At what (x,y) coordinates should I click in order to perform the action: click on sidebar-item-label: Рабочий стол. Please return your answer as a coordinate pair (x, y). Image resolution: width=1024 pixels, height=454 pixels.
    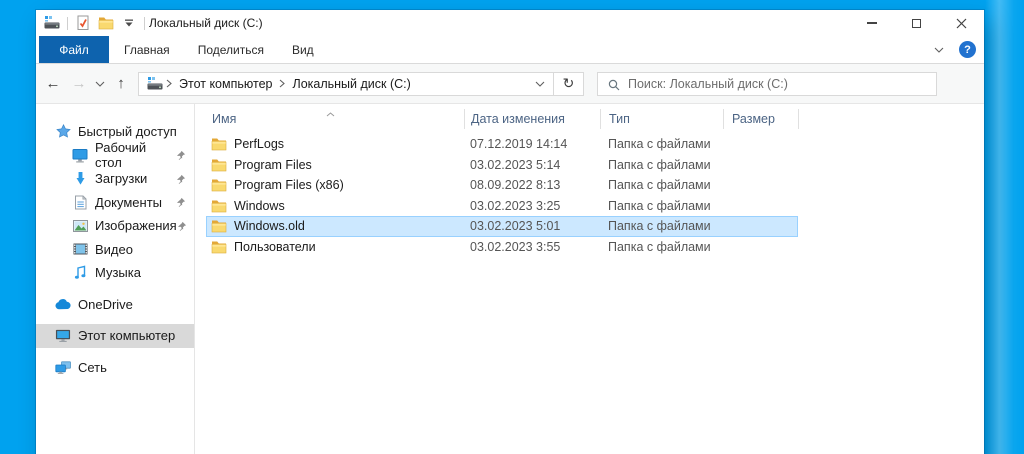
    Looking at the image, I should click on (121, 155).